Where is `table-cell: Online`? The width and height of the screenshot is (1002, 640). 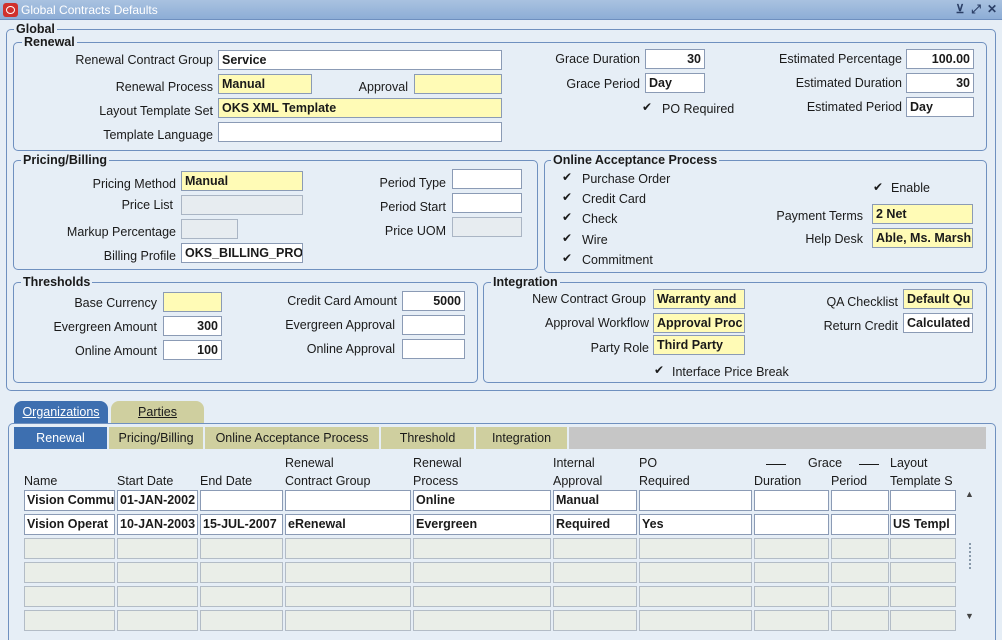 table-cell: Online is located at coordinates (482, 500).